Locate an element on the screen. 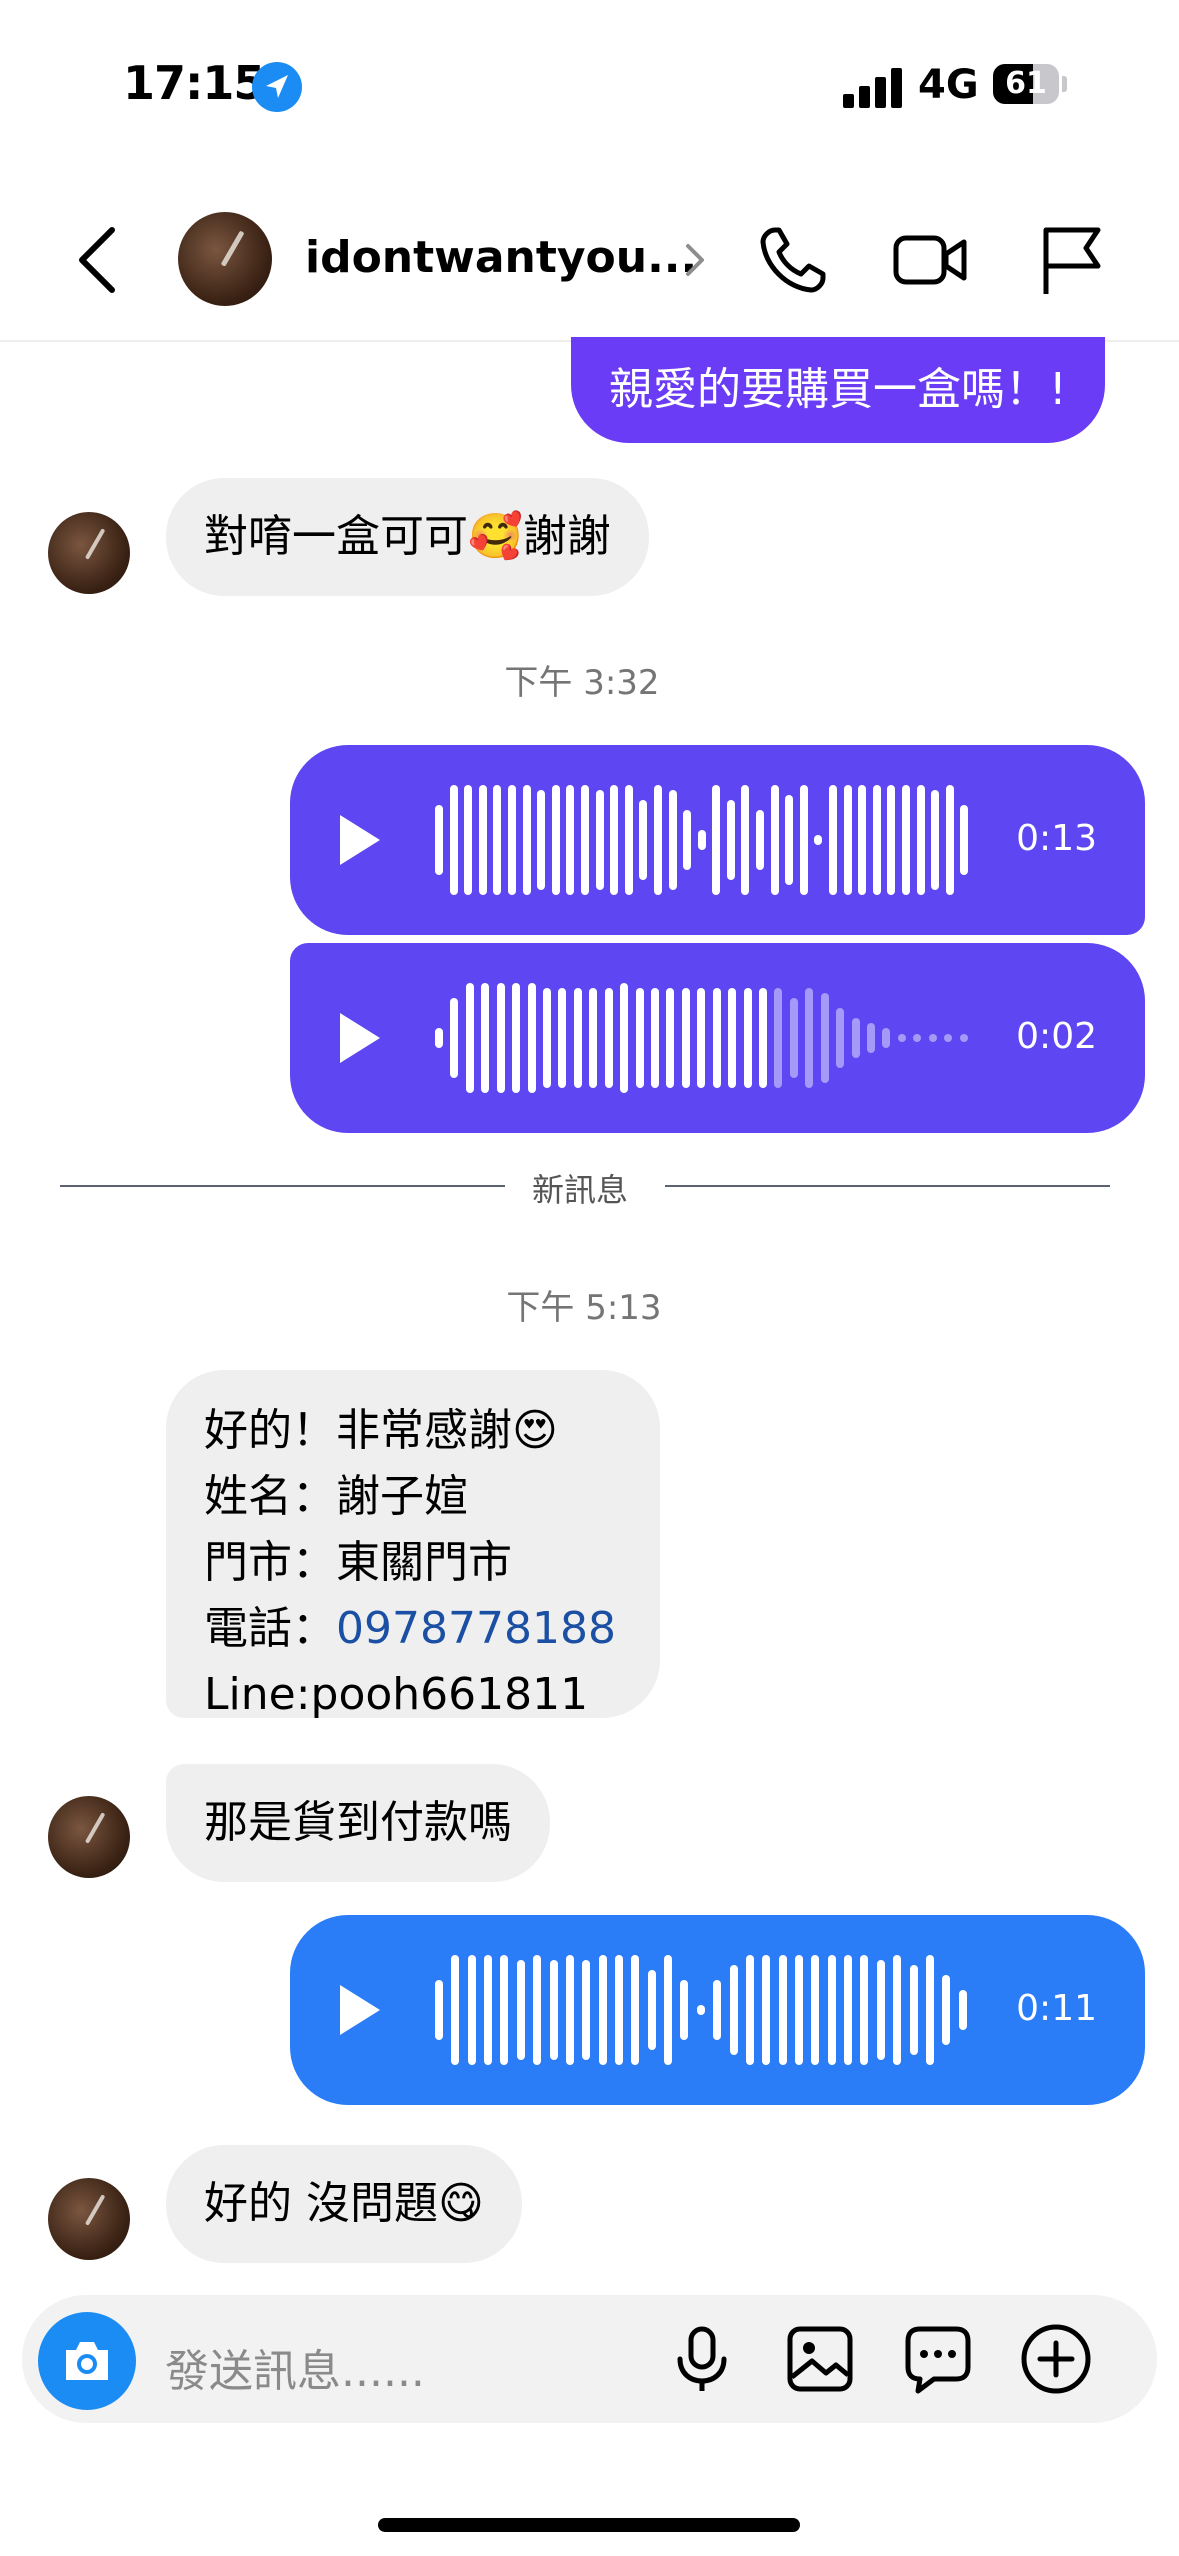 The image size is (1179, 2556). camera-icon is located at coordinates (87, 2361).